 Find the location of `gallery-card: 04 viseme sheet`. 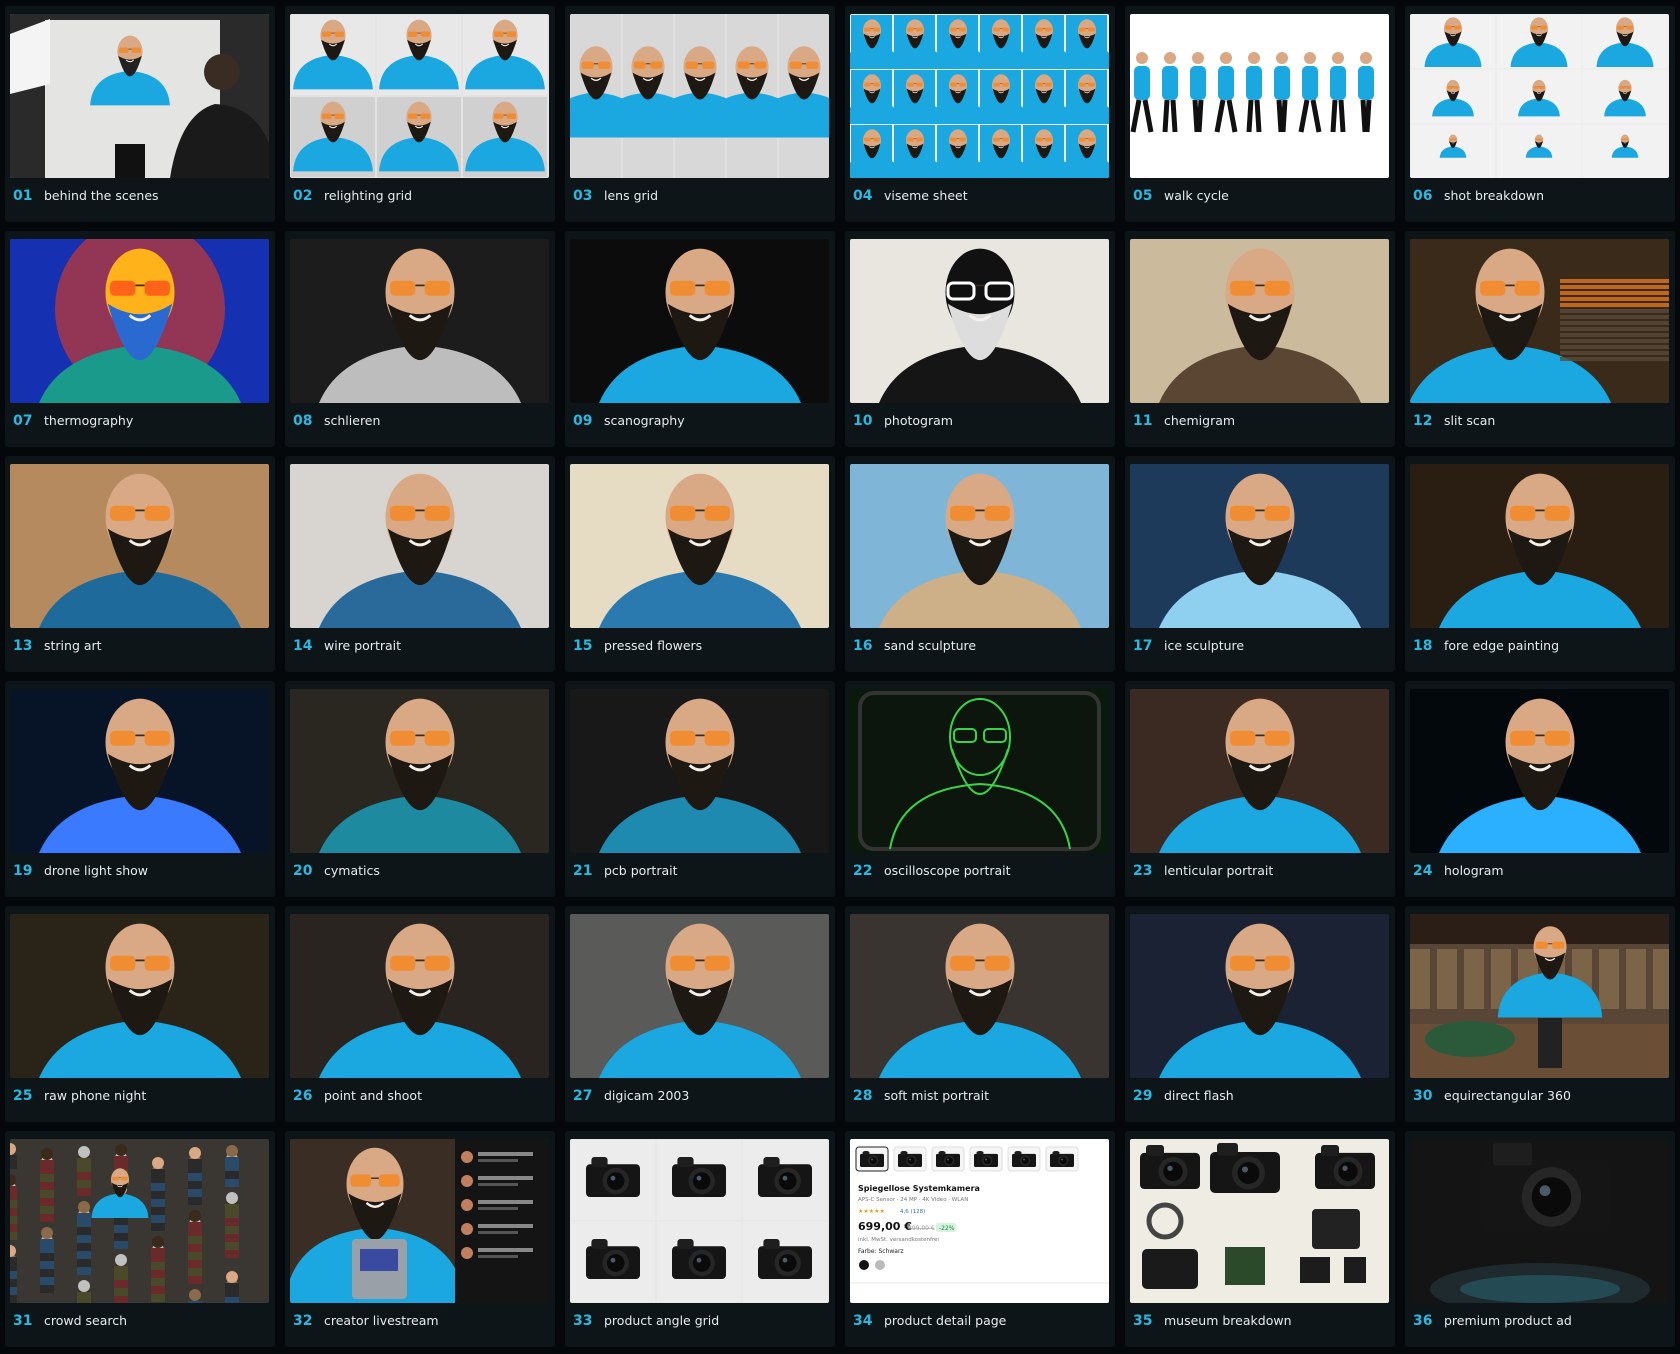

gallery-card: 04 viseme sheet is located at coordinates (980, 114).